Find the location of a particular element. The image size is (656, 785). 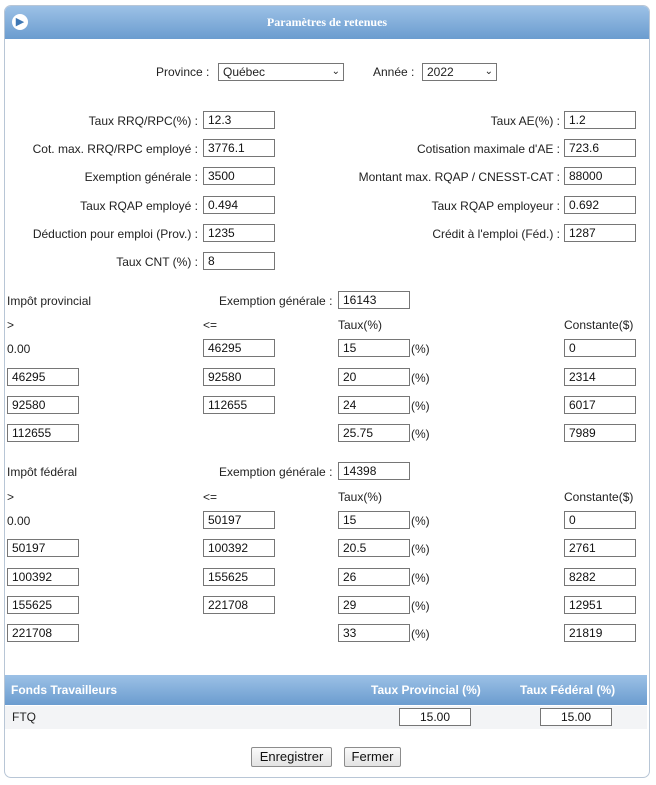

federal-tax-title: Impôt fédéral is located at coordinates (42, 472).